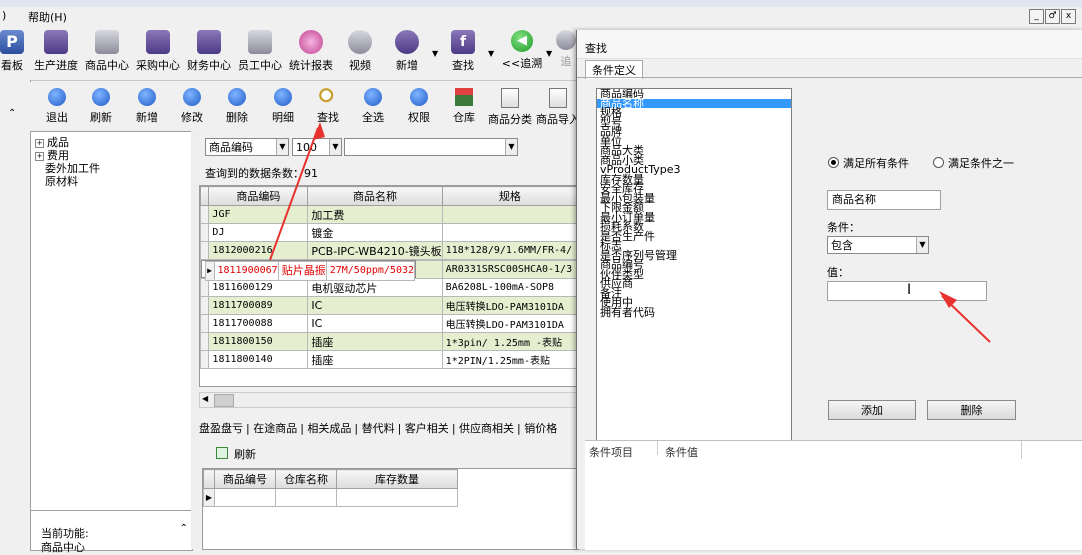 Image resolution: width=1082 pixels, height=555 pixels. Describe the element at coordinates (965, 317) in the screenshot. I see `arrow-to-value-input` at that location.